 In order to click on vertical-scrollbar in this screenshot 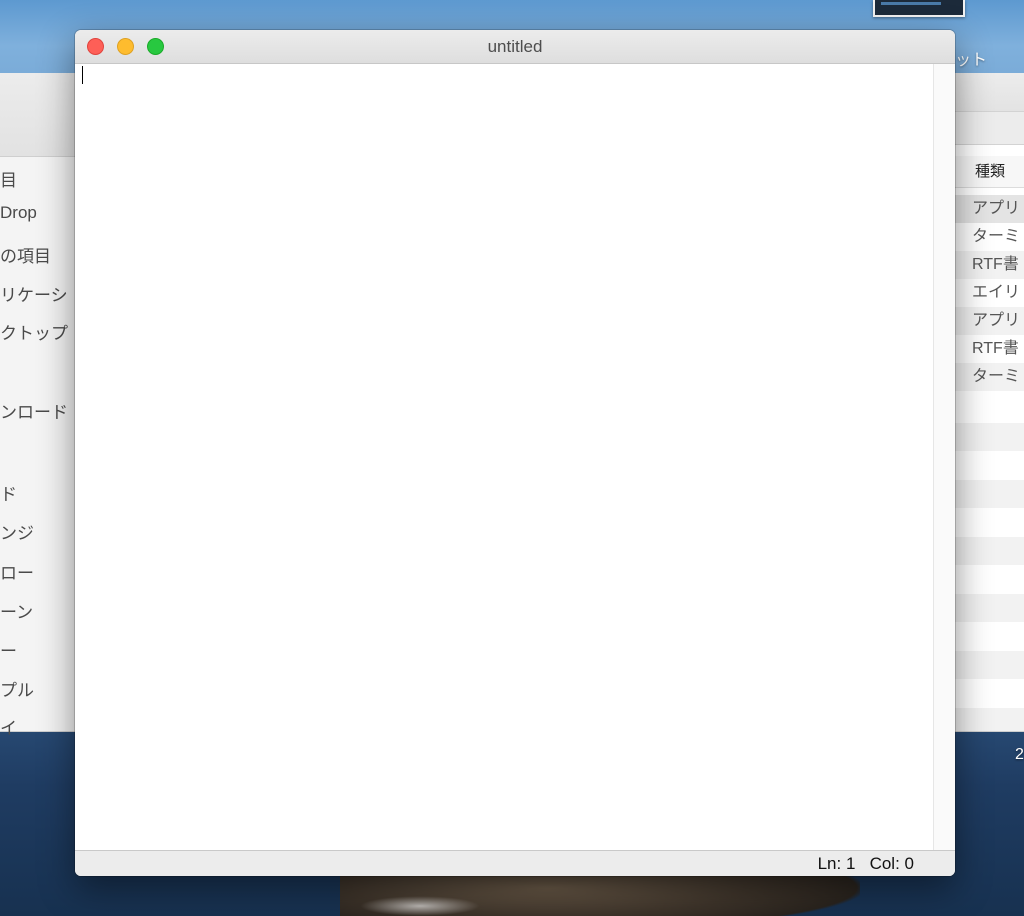, I will do `click(944, 457)`.